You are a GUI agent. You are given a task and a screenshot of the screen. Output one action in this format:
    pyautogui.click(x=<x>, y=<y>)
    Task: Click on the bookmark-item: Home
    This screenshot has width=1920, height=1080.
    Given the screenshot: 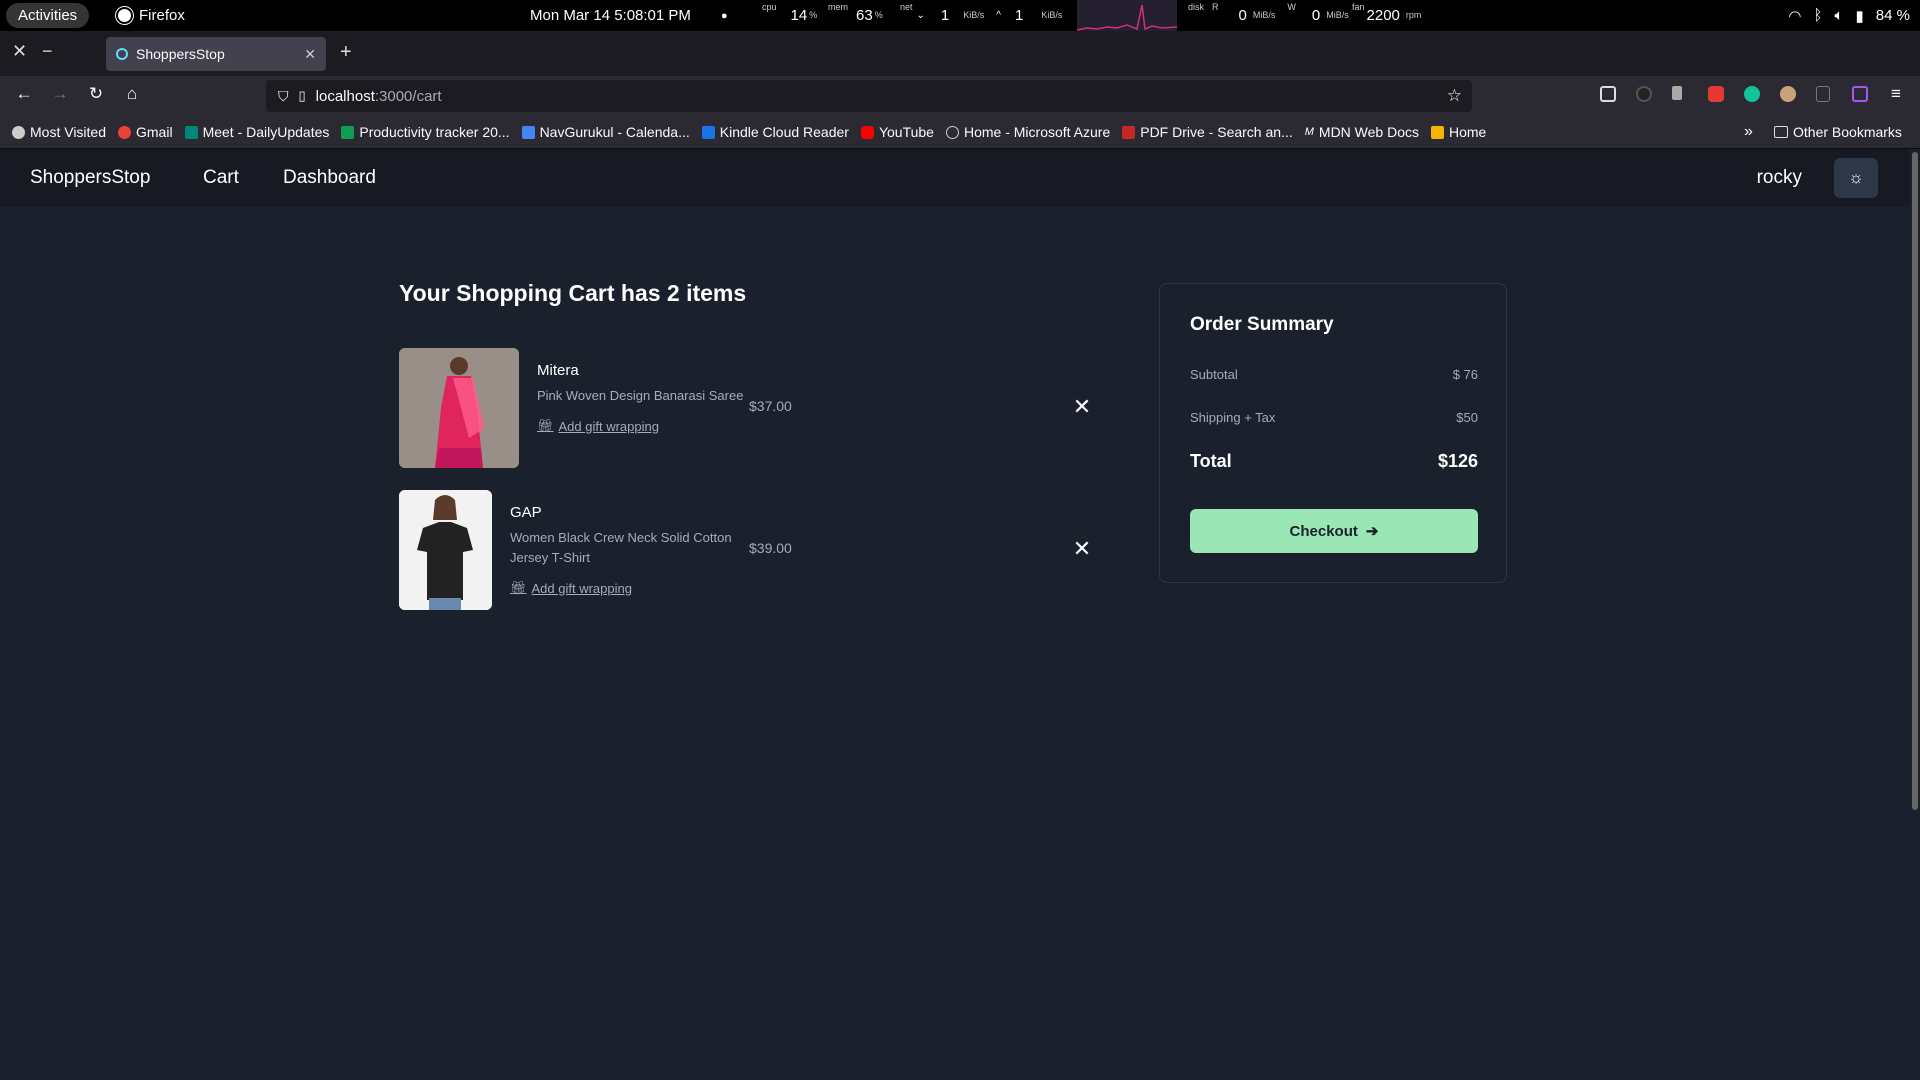 What is the action you would take?
    pyautogui.click(x=1458, y=132)
    